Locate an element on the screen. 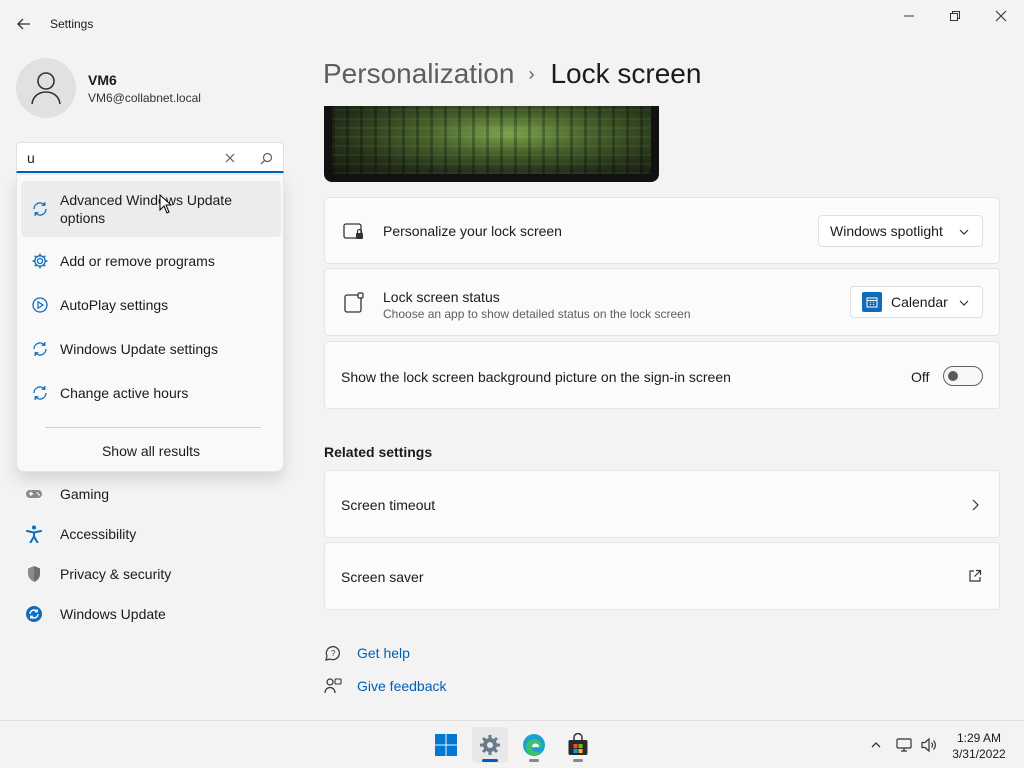  clear-search-button is located at coordinates (230, 158).